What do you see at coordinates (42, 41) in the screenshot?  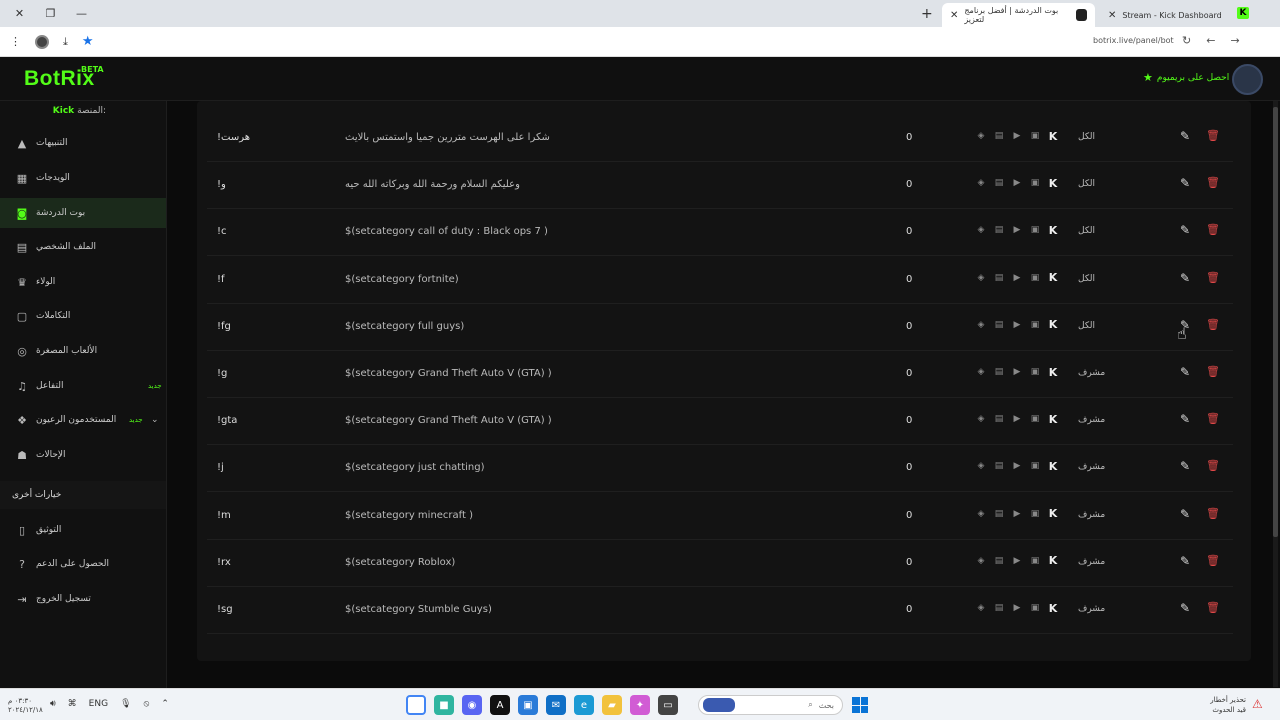 I see `profile-icon` at bounding box center [42, 41].